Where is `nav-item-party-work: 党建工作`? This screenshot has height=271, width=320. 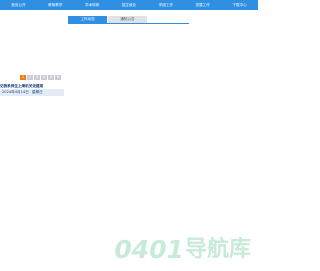
nav-item-party-work: 党建工作 is located at coordinates (202, 5).